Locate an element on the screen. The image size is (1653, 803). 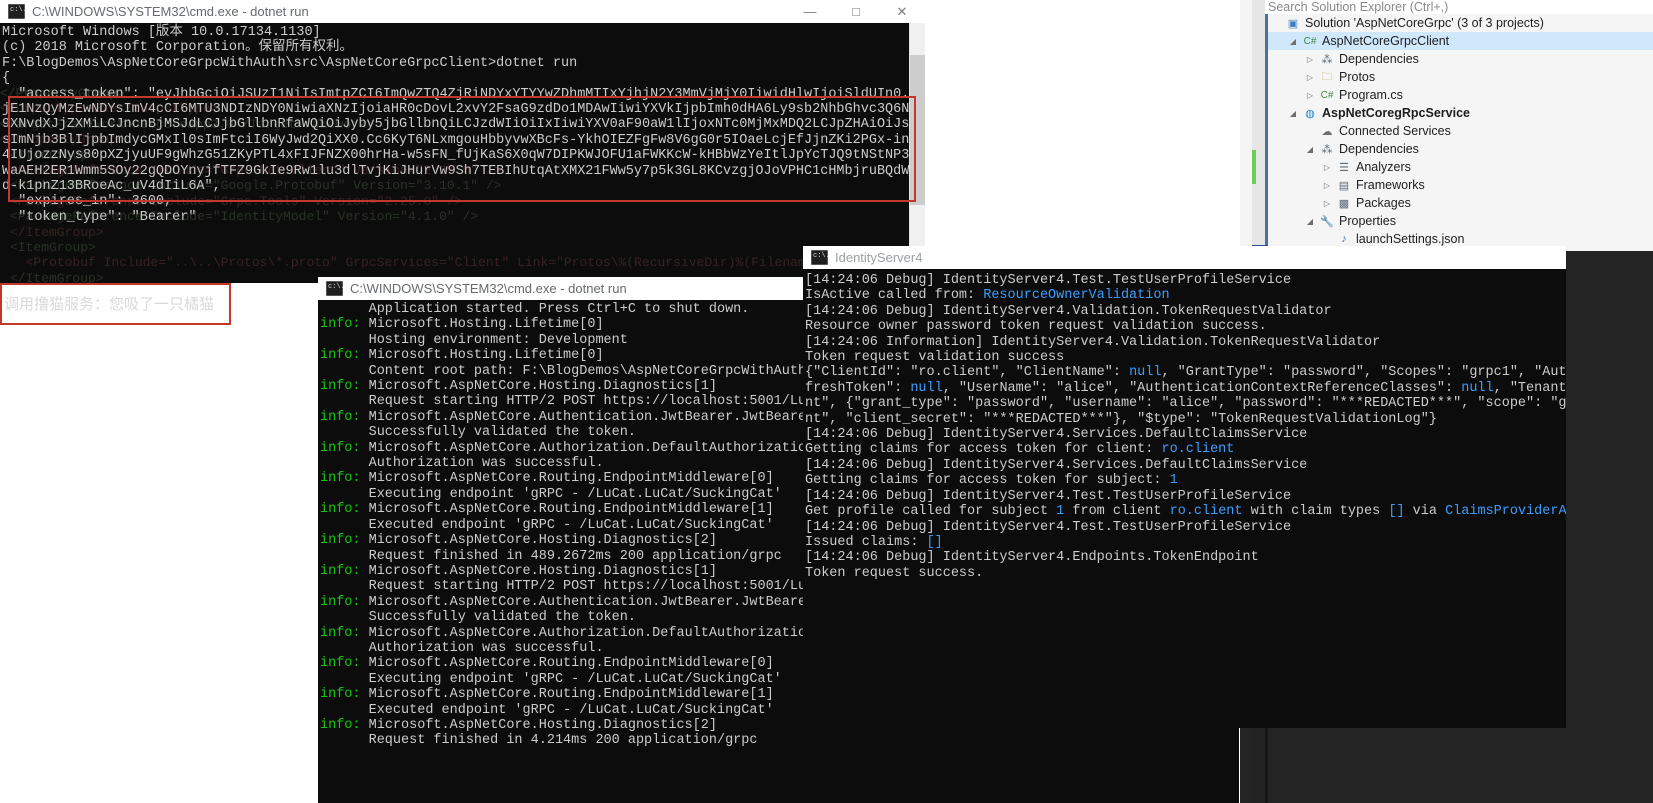
tree-item: ▷⁂ Dependencies is located at coordinates (1460, 59).